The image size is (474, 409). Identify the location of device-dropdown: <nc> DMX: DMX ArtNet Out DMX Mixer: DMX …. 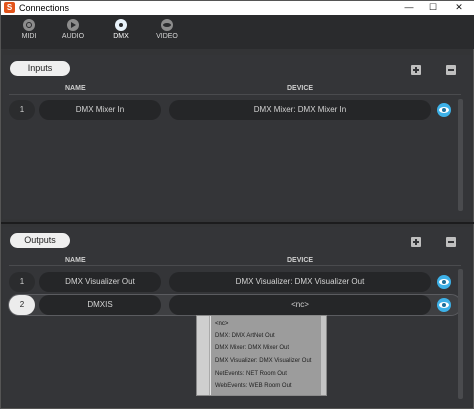
(261, 355).